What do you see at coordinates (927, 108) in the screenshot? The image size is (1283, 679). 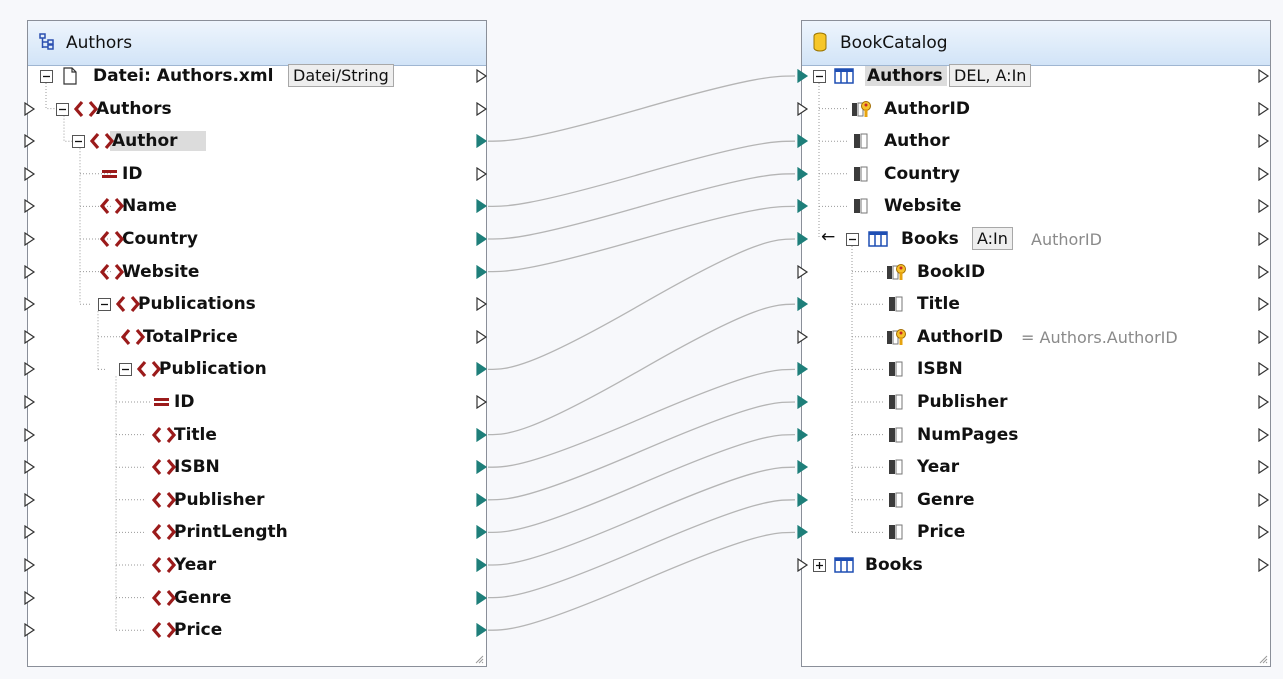 I see `target-field-label: AuthorID` at bounding box center [927, 108].